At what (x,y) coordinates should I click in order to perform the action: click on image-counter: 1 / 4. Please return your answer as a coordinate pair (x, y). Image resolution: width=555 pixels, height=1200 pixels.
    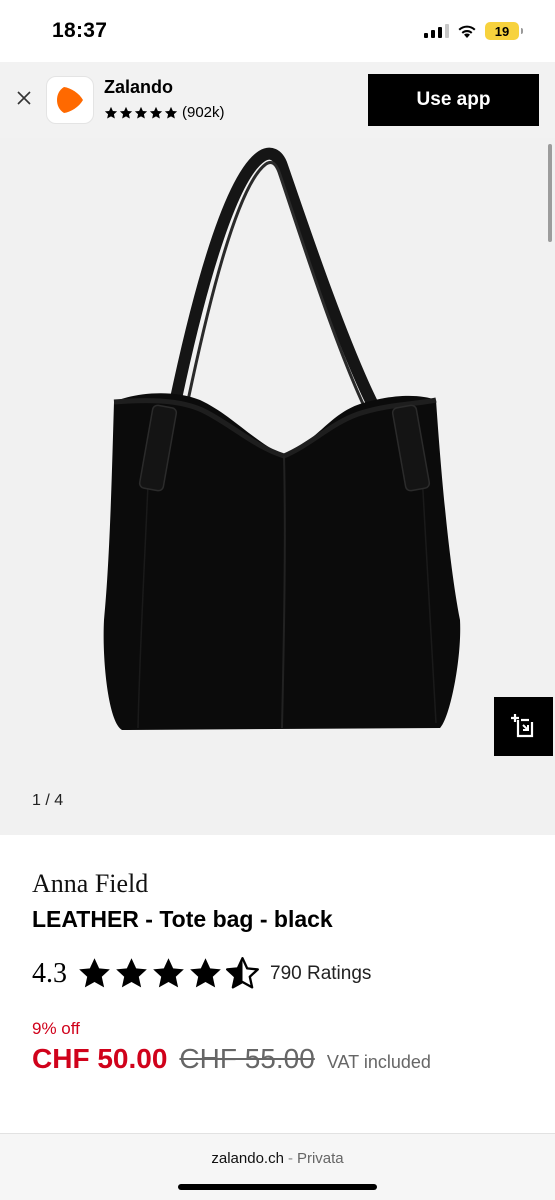
    Looking at the image, I should click on (48, 800).